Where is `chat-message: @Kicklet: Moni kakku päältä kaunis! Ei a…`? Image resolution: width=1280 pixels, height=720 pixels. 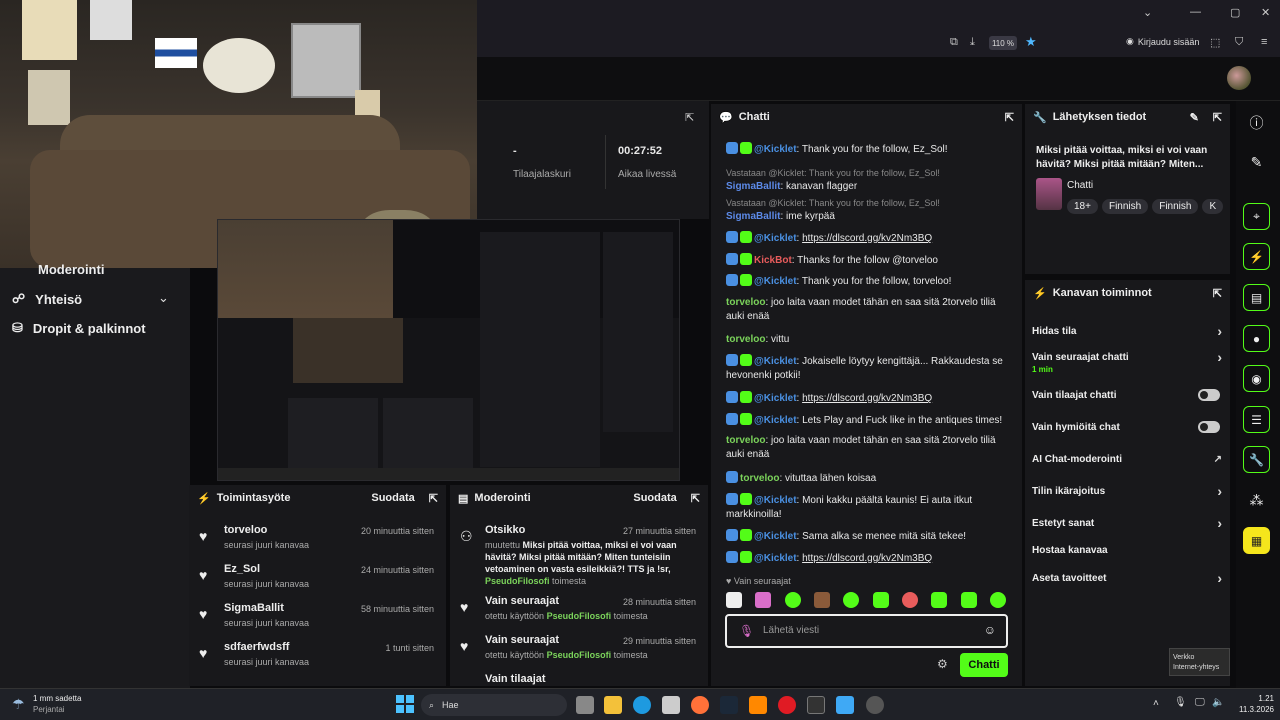
chat-message: @Kicklet: Moni kakku päältä kaunis! Ei a… is located at coordinates (871, 507).